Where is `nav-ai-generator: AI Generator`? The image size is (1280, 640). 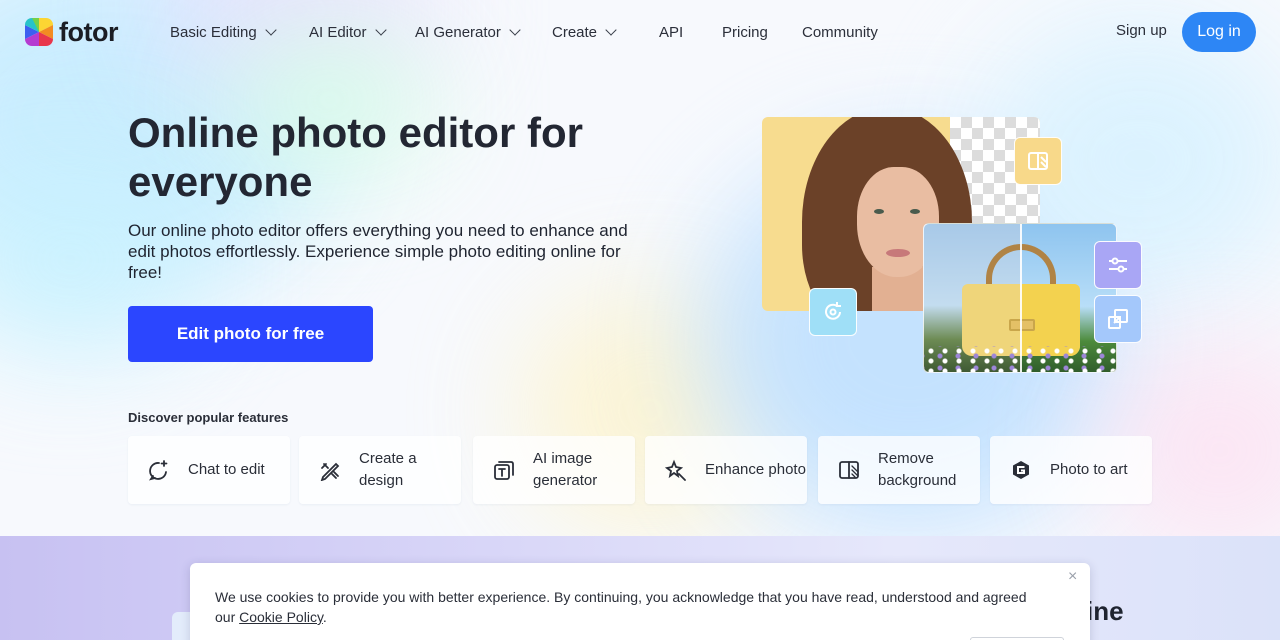 nav-ai-generator: AI Generator is located at coordinates (468, 32).